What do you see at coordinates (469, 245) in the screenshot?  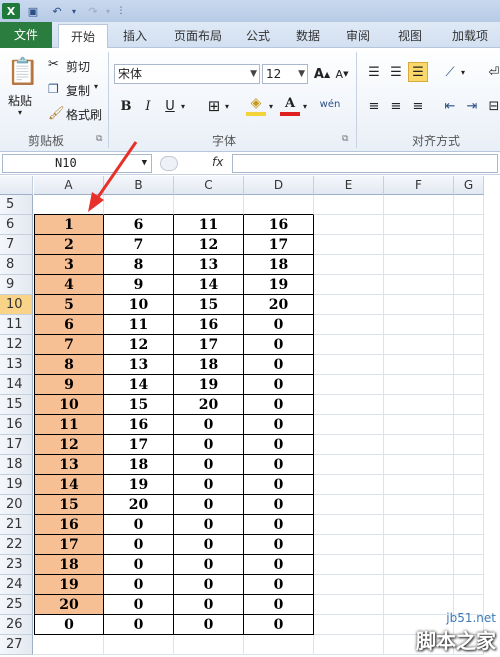 I see `cell-g7` at bounding box center [469, 245].